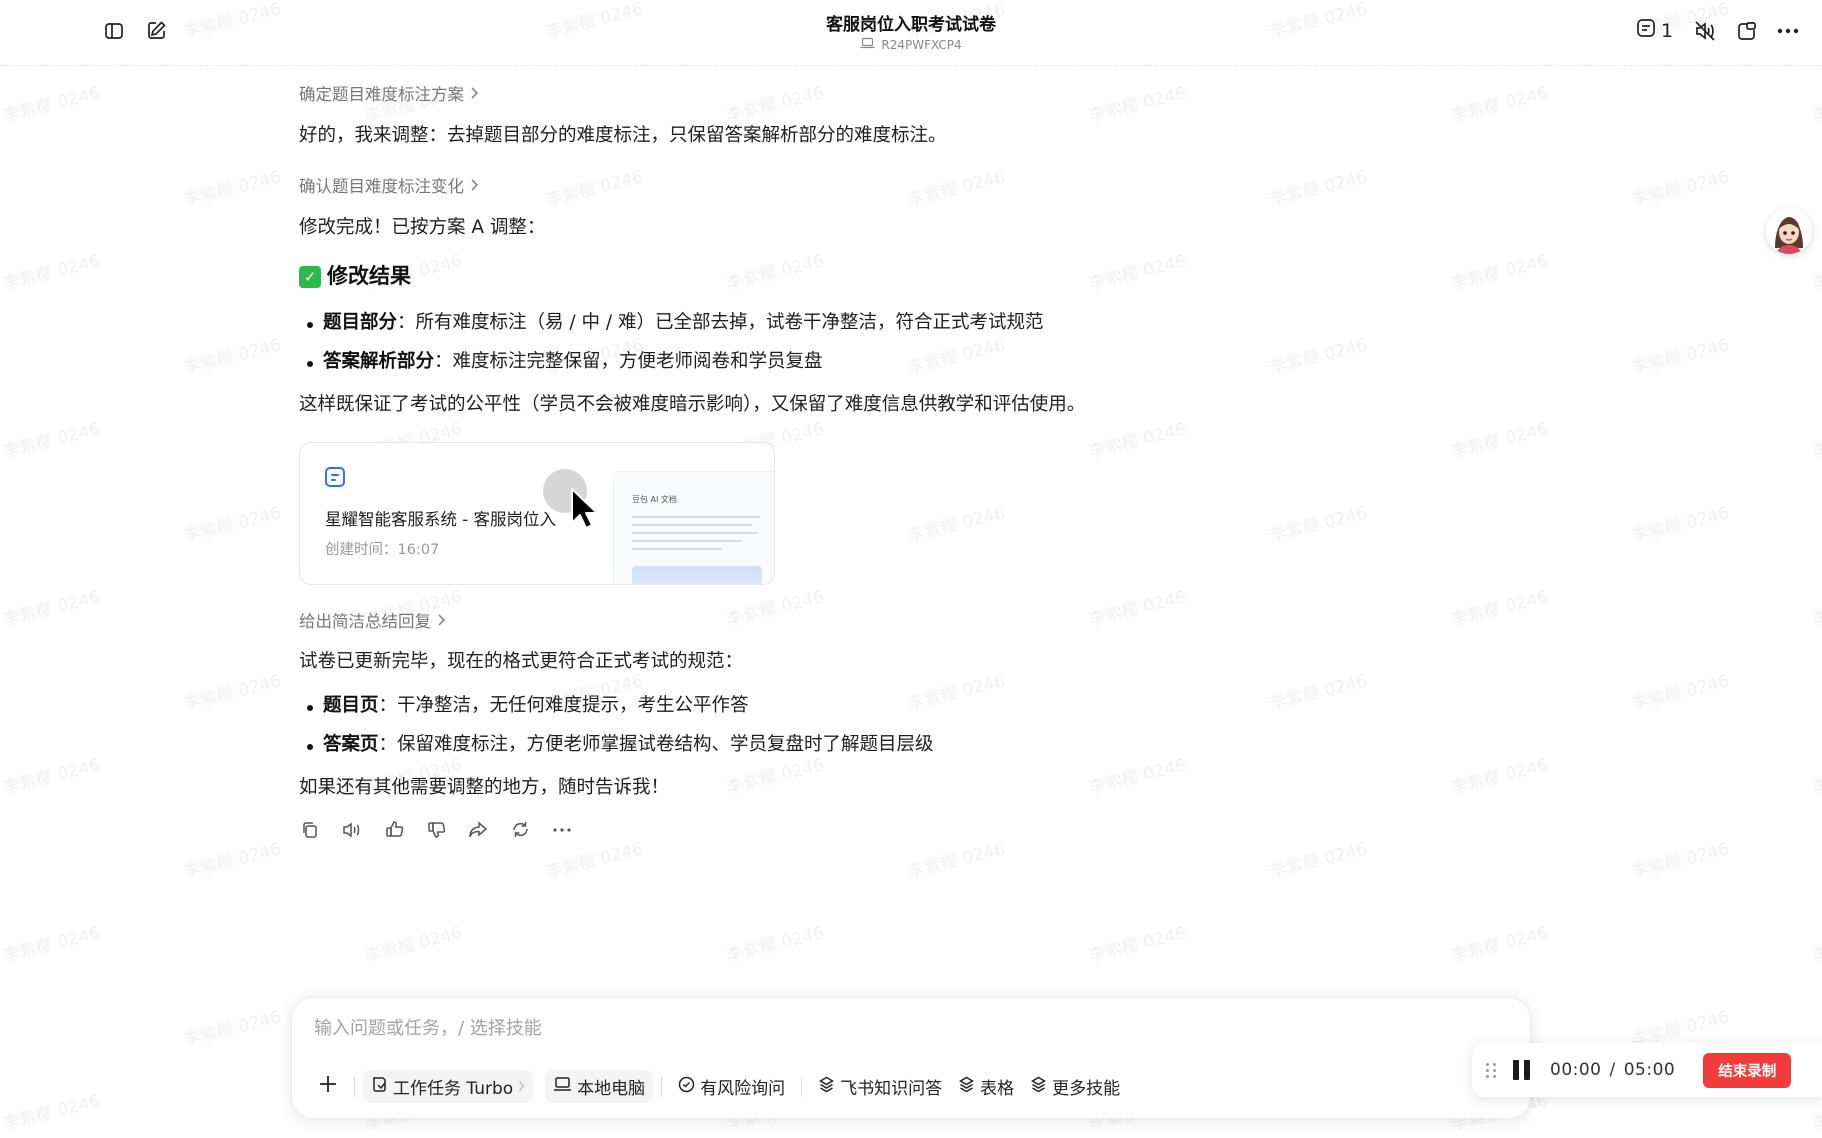 The width and height of the screenshot is (1822, 1138). I want to click on tool-label: 更多技能, so click(1086, 1089).